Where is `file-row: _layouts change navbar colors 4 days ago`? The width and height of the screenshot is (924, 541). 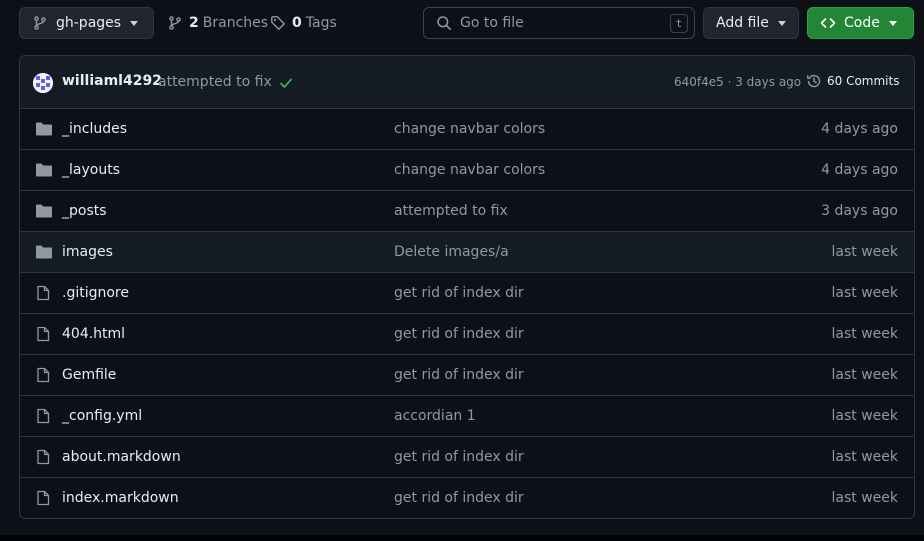
file-row: _layouts change navbar colors 4 days ago is located at coordinates (467, 170).